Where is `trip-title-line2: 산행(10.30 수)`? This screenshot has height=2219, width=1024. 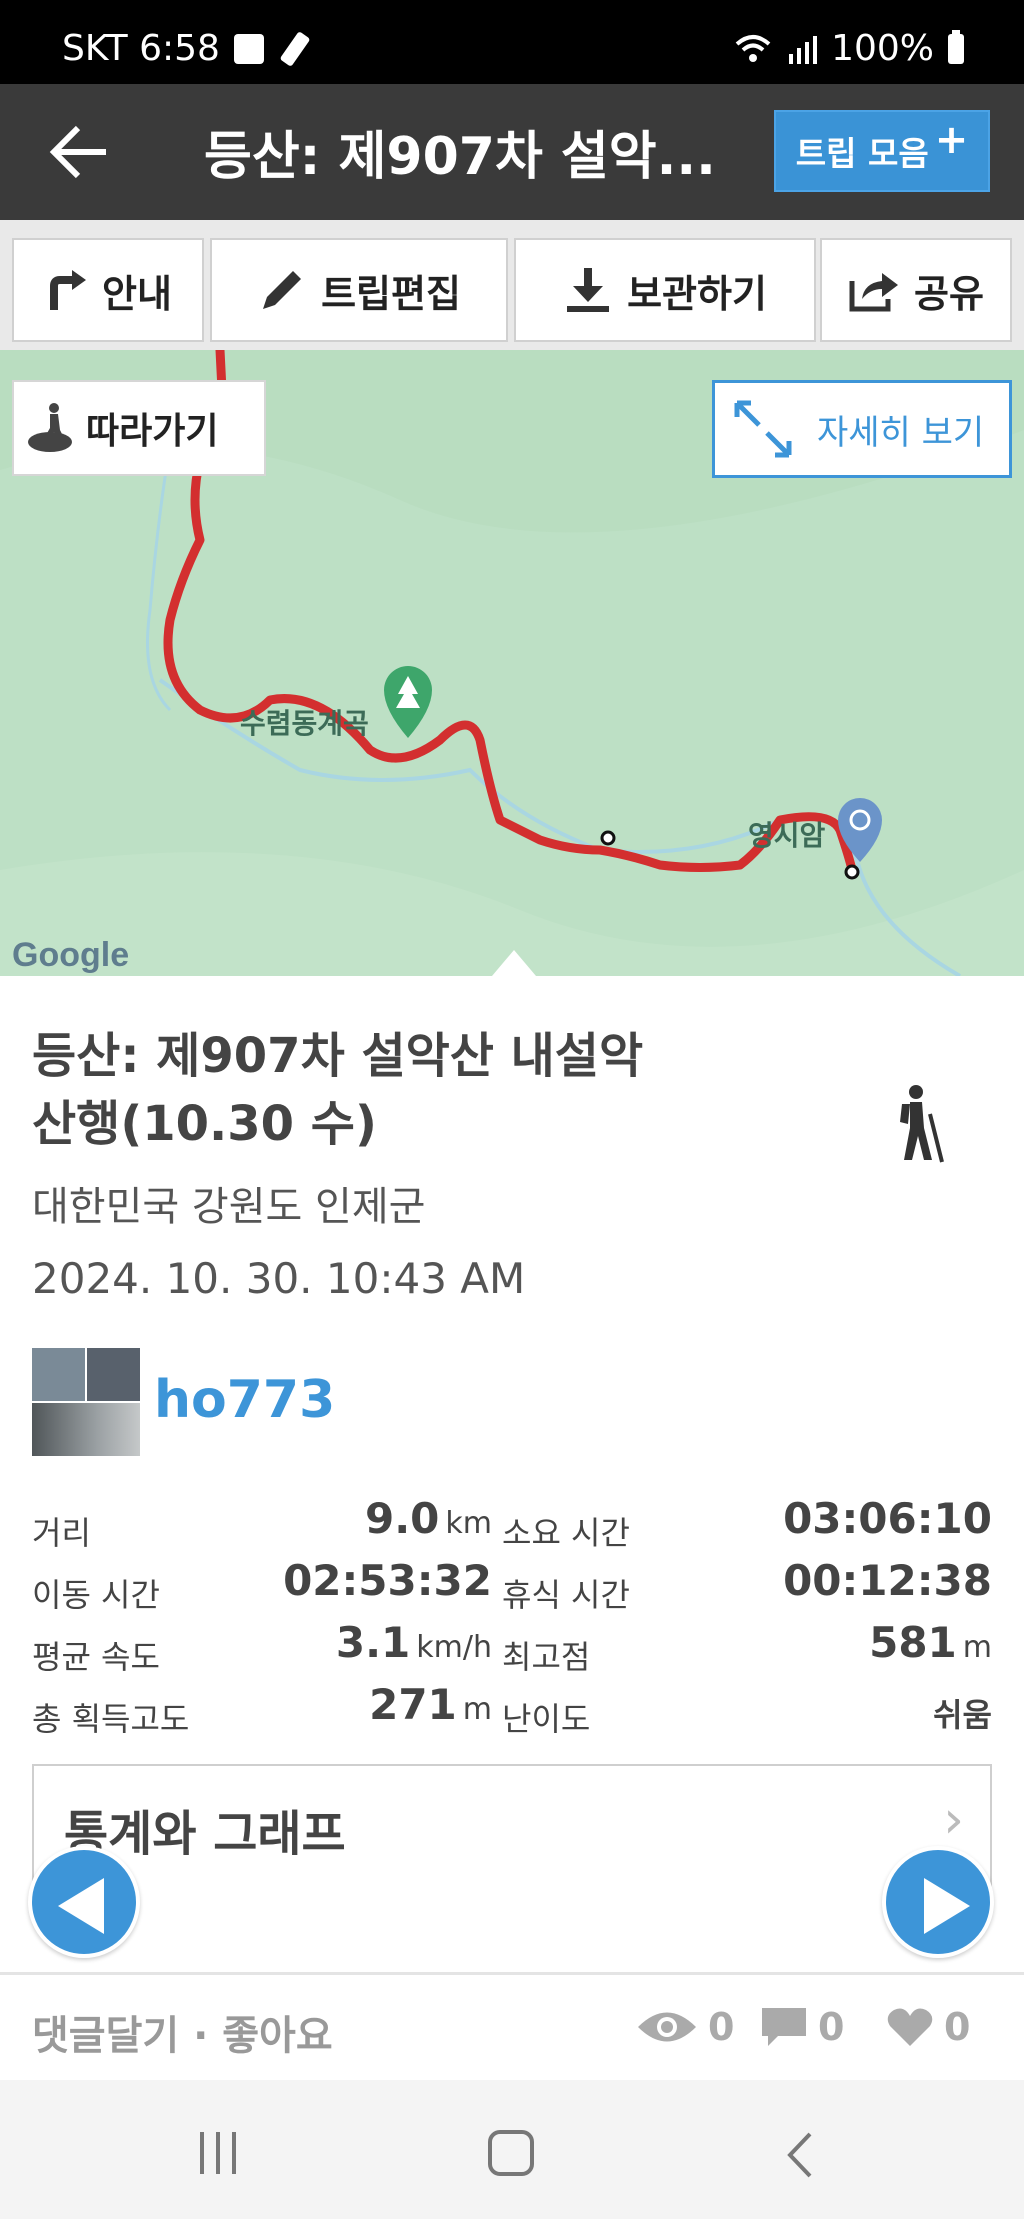 trip-title-line2: 산행(10.30 수) is located at coordinates (204, 1124).